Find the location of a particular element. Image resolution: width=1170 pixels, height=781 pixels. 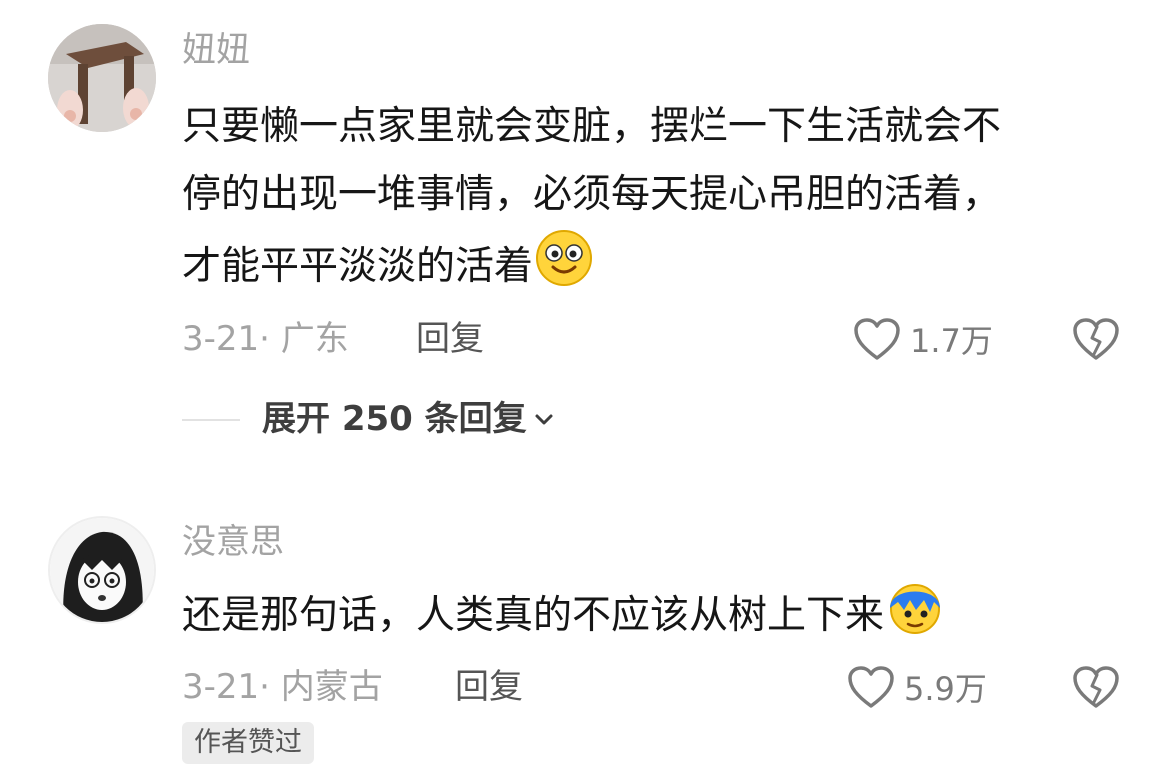

comment-line-text: 还是那句话，人类真的不应该从树上下来 is located at coordinates (533, 615).